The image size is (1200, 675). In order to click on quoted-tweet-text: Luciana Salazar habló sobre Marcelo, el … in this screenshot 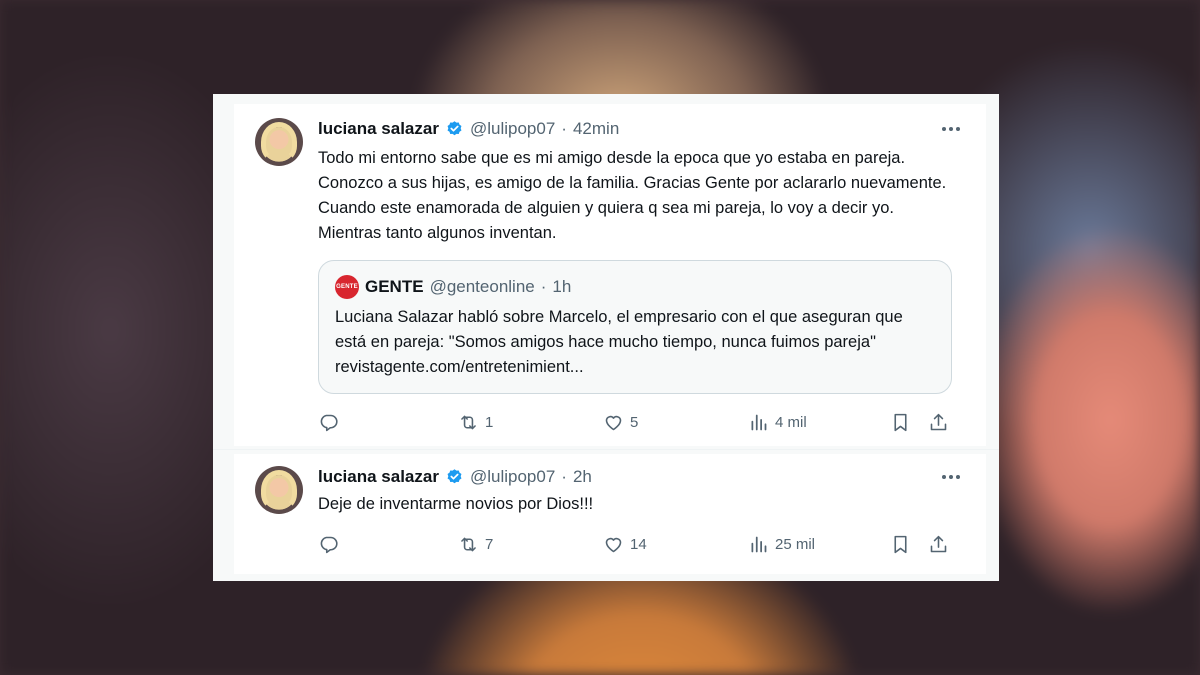, I will do `click(619, 342)`.